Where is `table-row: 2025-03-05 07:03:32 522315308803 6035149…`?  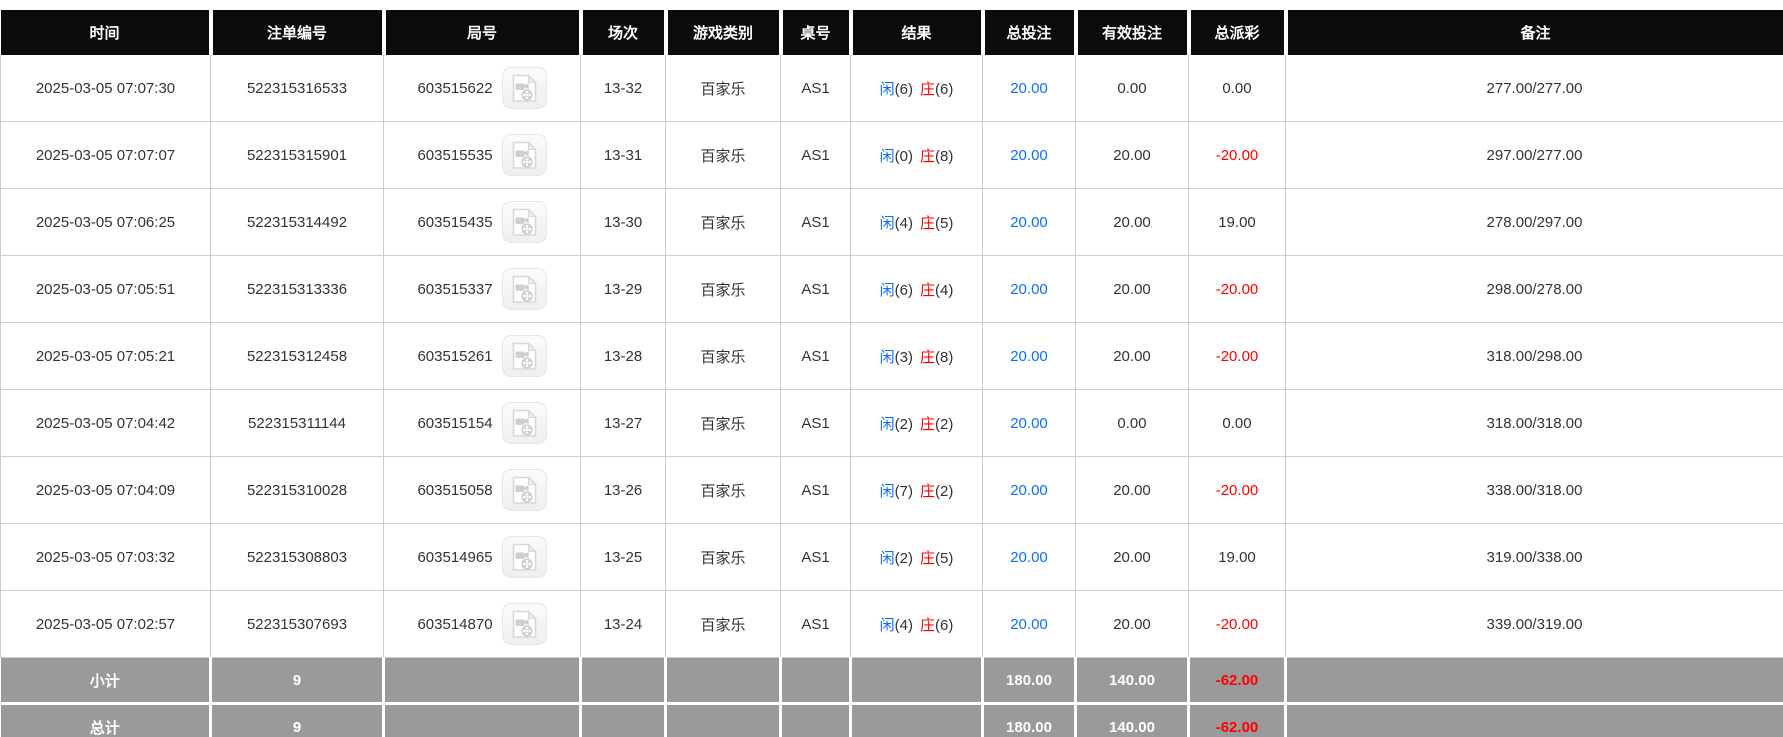
table-row: 2025-03-05 07:03:32 522315308803 6035149… is located at coordinates (891, 557).